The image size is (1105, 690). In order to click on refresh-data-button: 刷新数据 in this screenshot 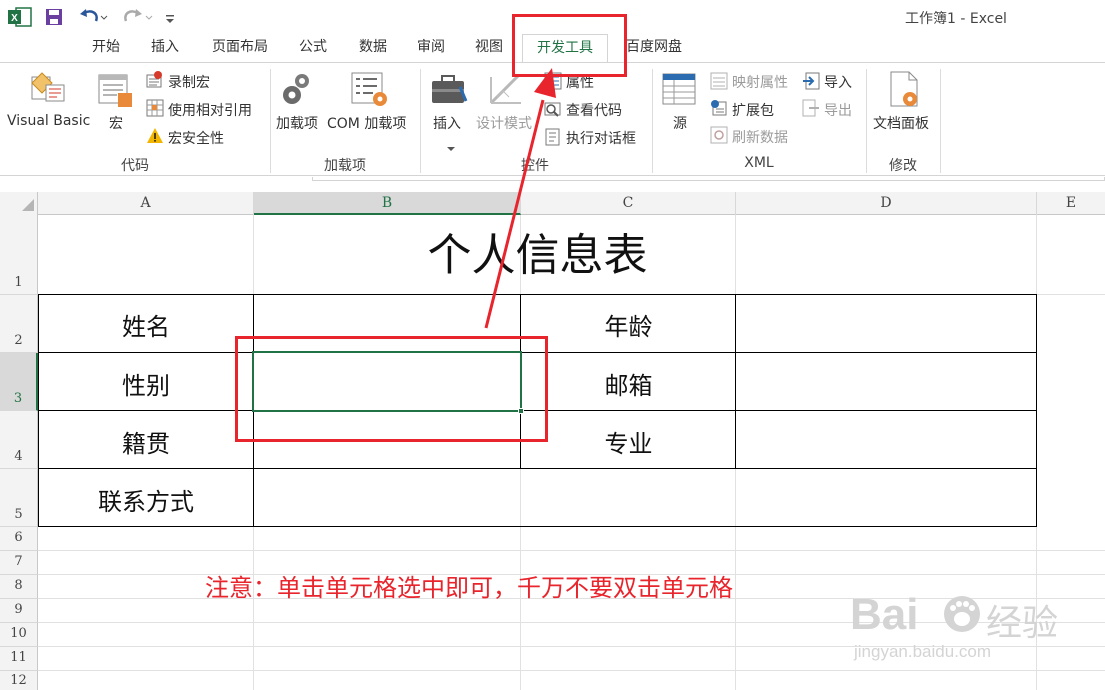, I will do `click(760, 137)`.